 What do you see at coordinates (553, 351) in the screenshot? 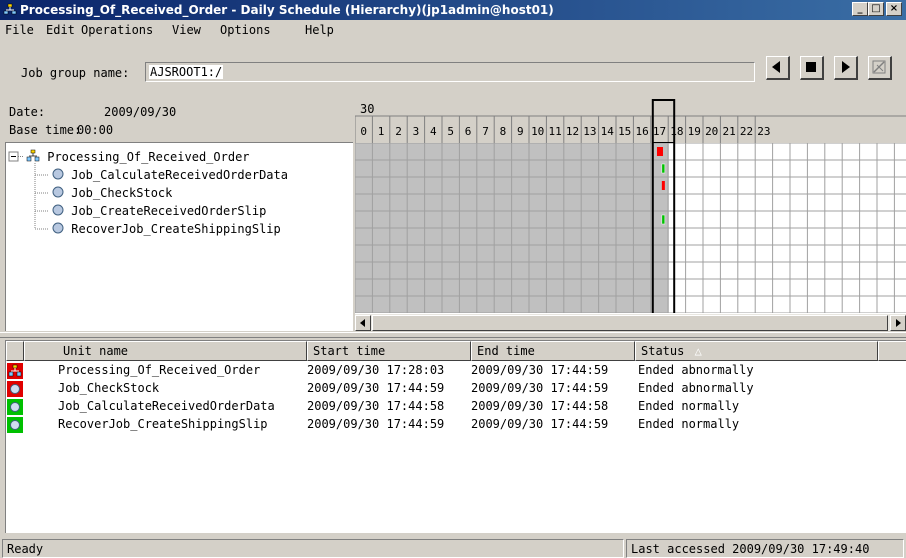
I see `column-end-time: End time` at bounding box center [553, 351].